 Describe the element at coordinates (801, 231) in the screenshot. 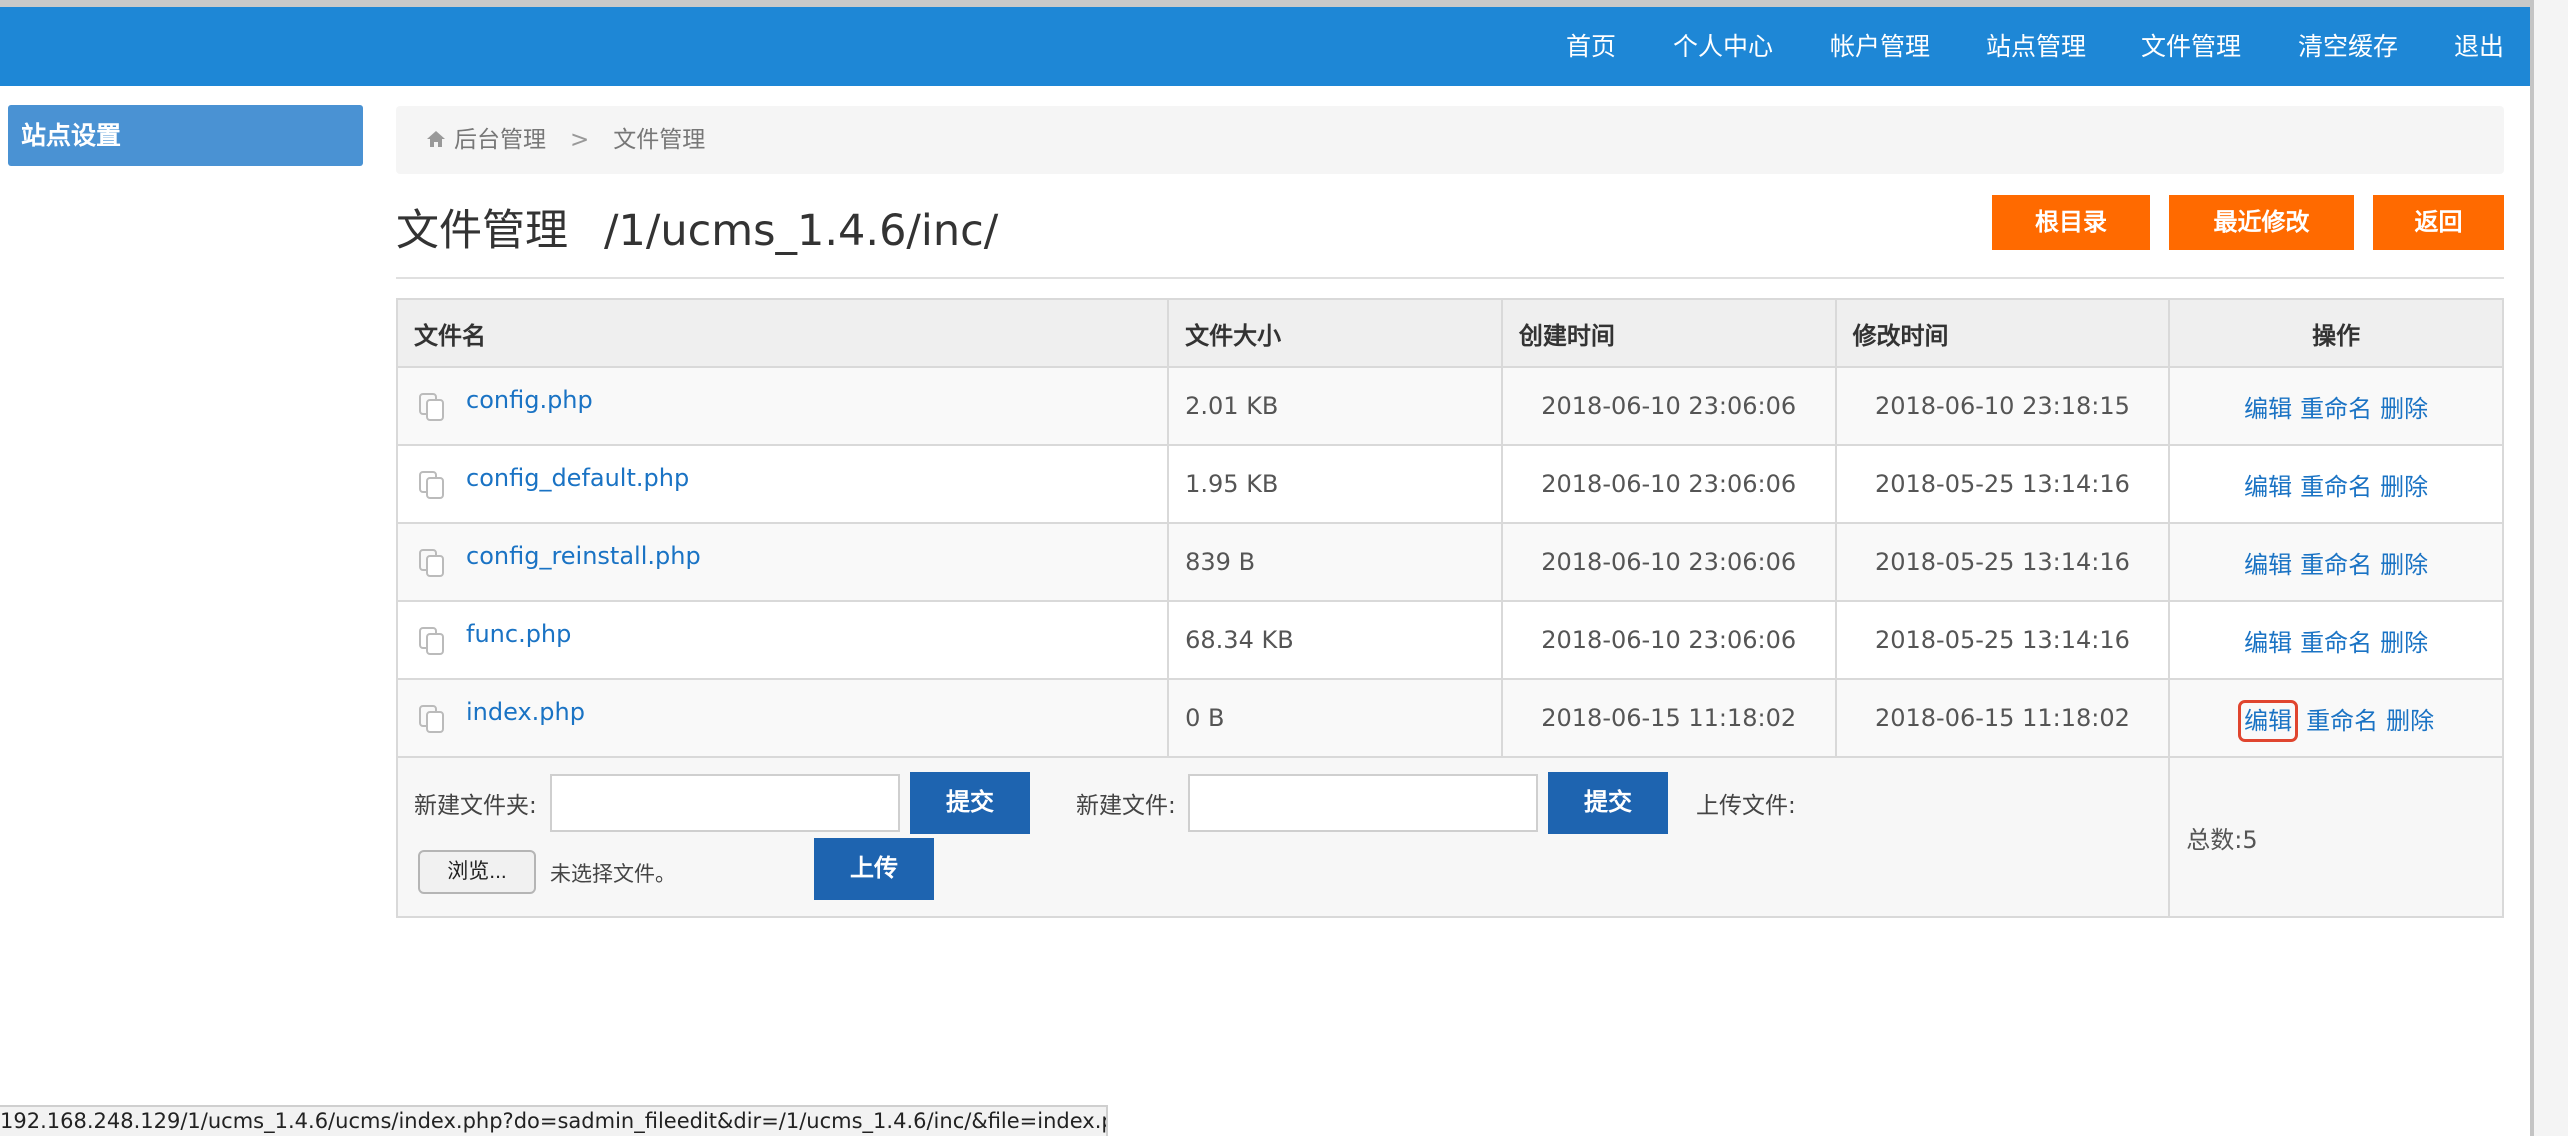

I see `current-path: /1/ucms_1.4.6/inc/` at that location.